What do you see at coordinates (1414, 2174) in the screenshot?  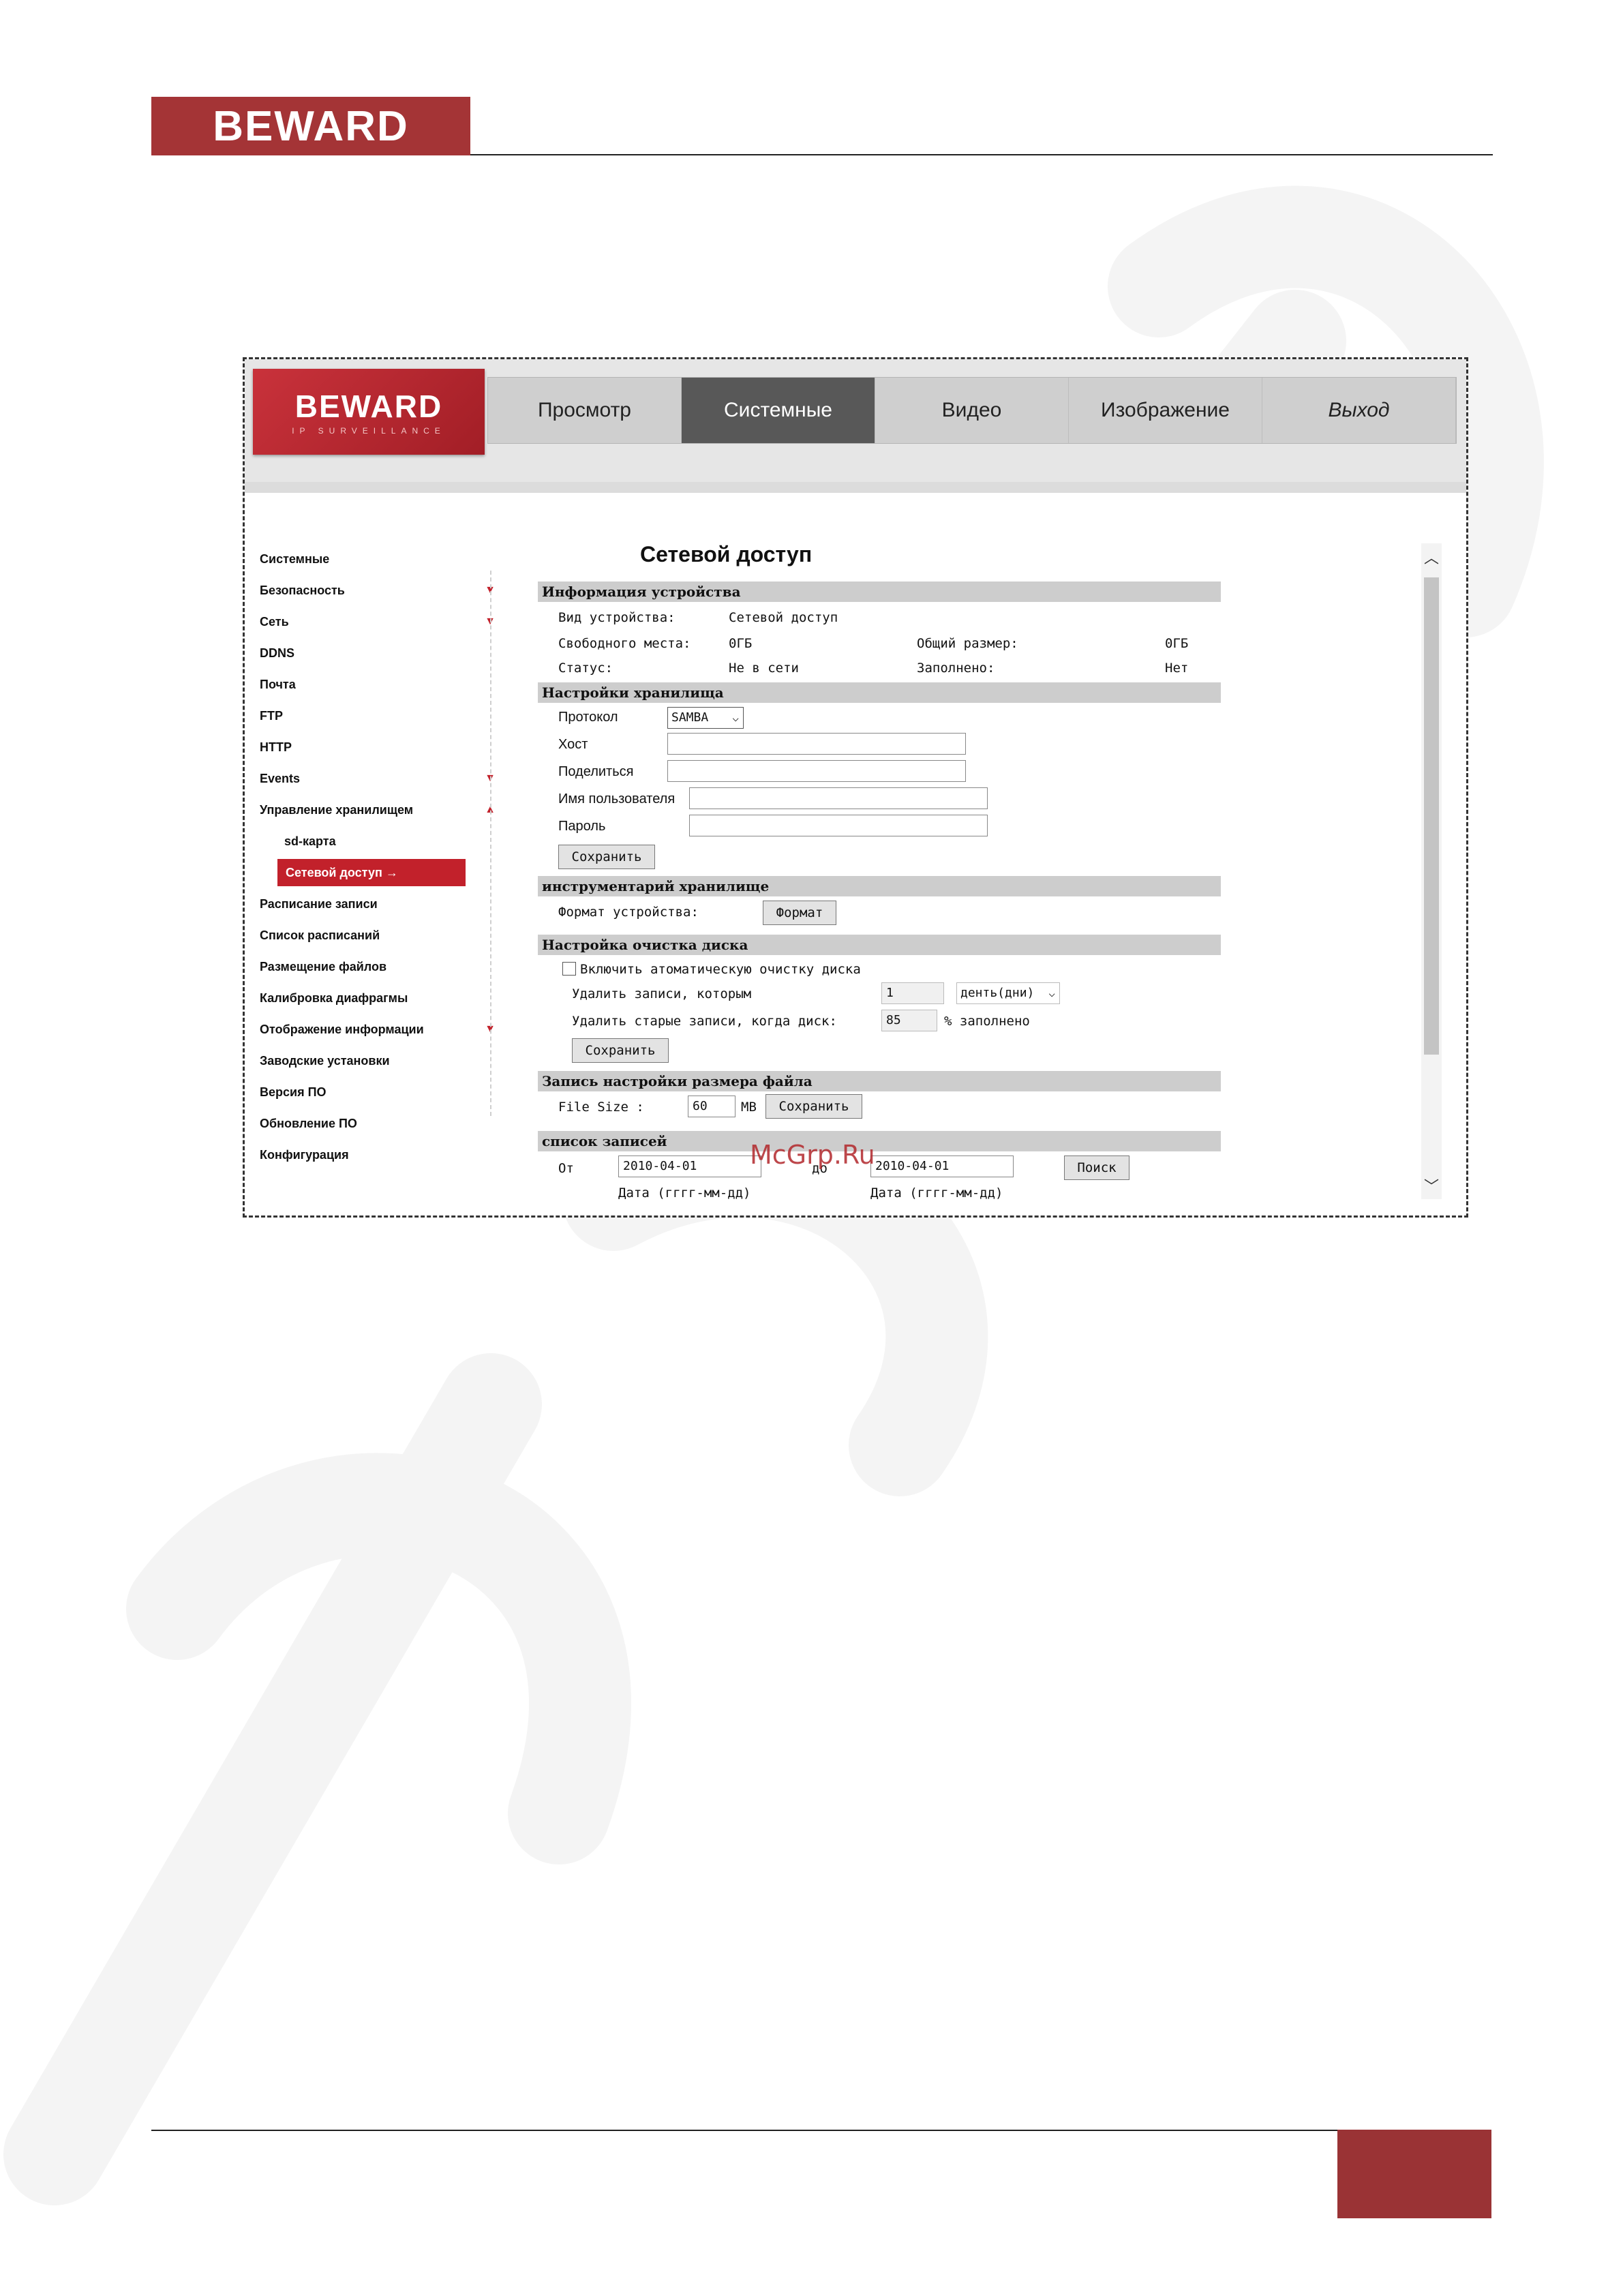 I see `footer-box` at bounding box center [1414, 2174].